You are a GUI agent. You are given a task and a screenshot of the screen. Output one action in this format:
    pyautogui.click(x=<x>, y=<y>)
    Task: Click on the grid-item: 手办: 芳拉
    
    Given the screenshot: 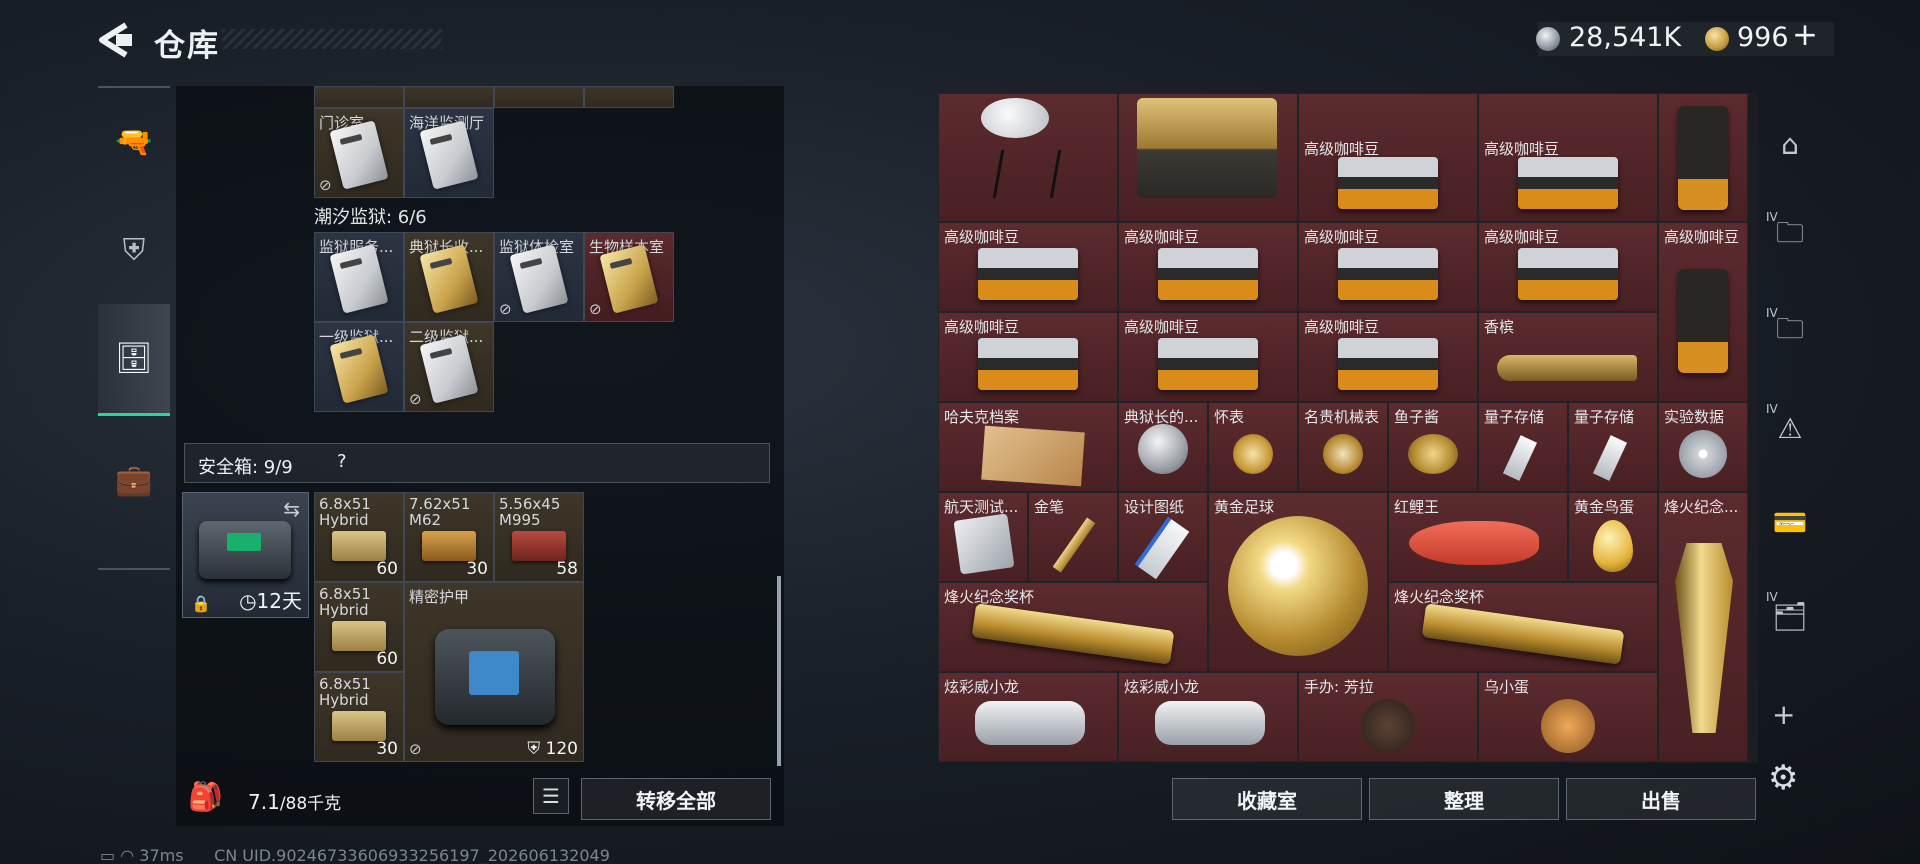 What is the action you would take?
    pyautogui.click(x=1388, y=717)
    